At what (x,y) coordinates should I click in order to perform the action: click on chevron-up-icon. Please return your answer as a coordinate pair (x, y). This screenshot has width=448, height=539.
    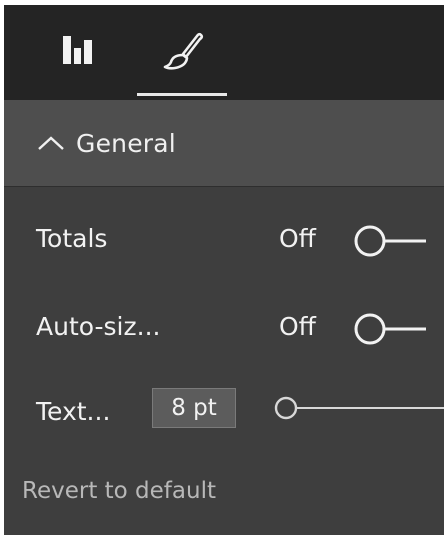
    Looking at the image, I should click on (52, 143).